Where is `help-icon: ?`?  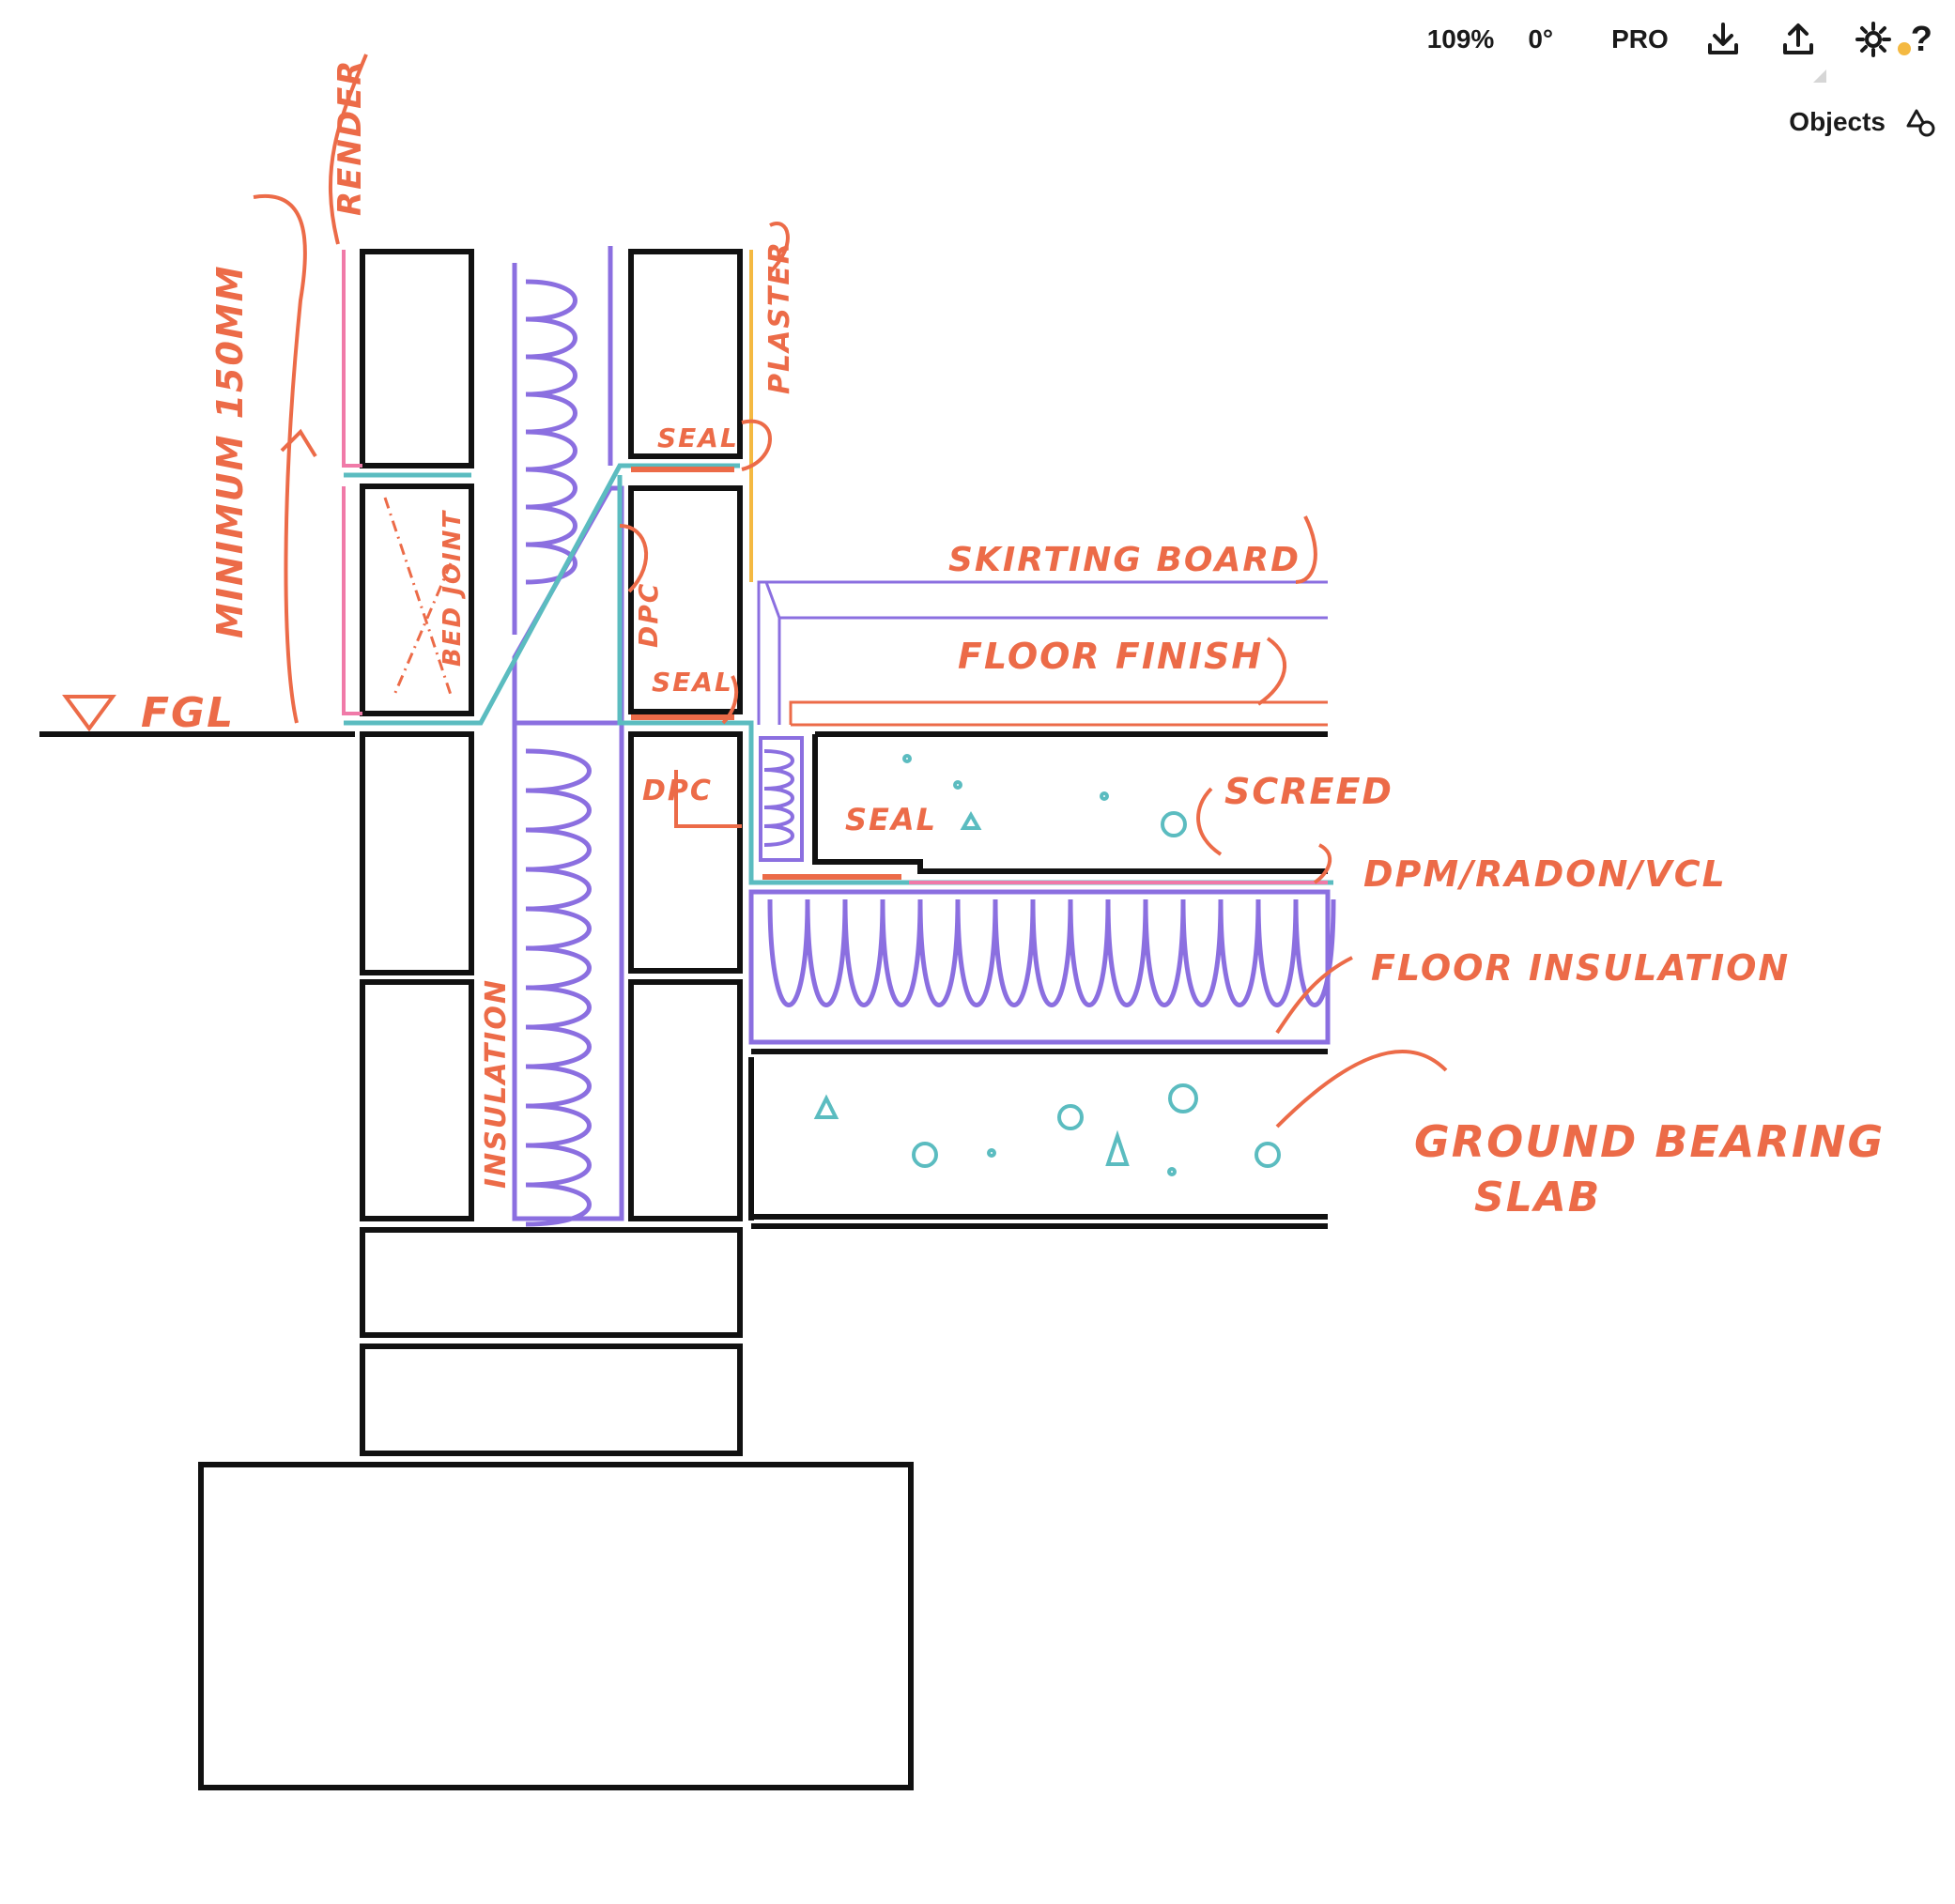 help-icon: ? is located at coordinates (1917, 39).